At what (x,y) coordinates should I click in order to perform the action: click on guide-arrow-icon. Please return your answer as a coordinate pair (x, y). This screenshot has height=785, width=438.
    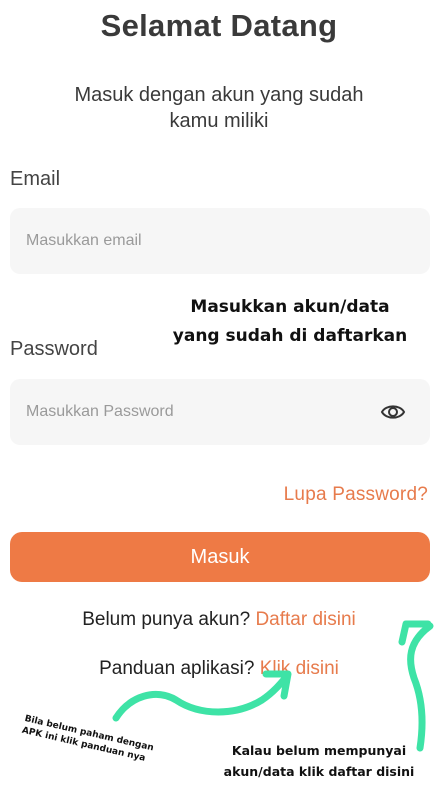
    Looking at the image, I should click on (201, 697).